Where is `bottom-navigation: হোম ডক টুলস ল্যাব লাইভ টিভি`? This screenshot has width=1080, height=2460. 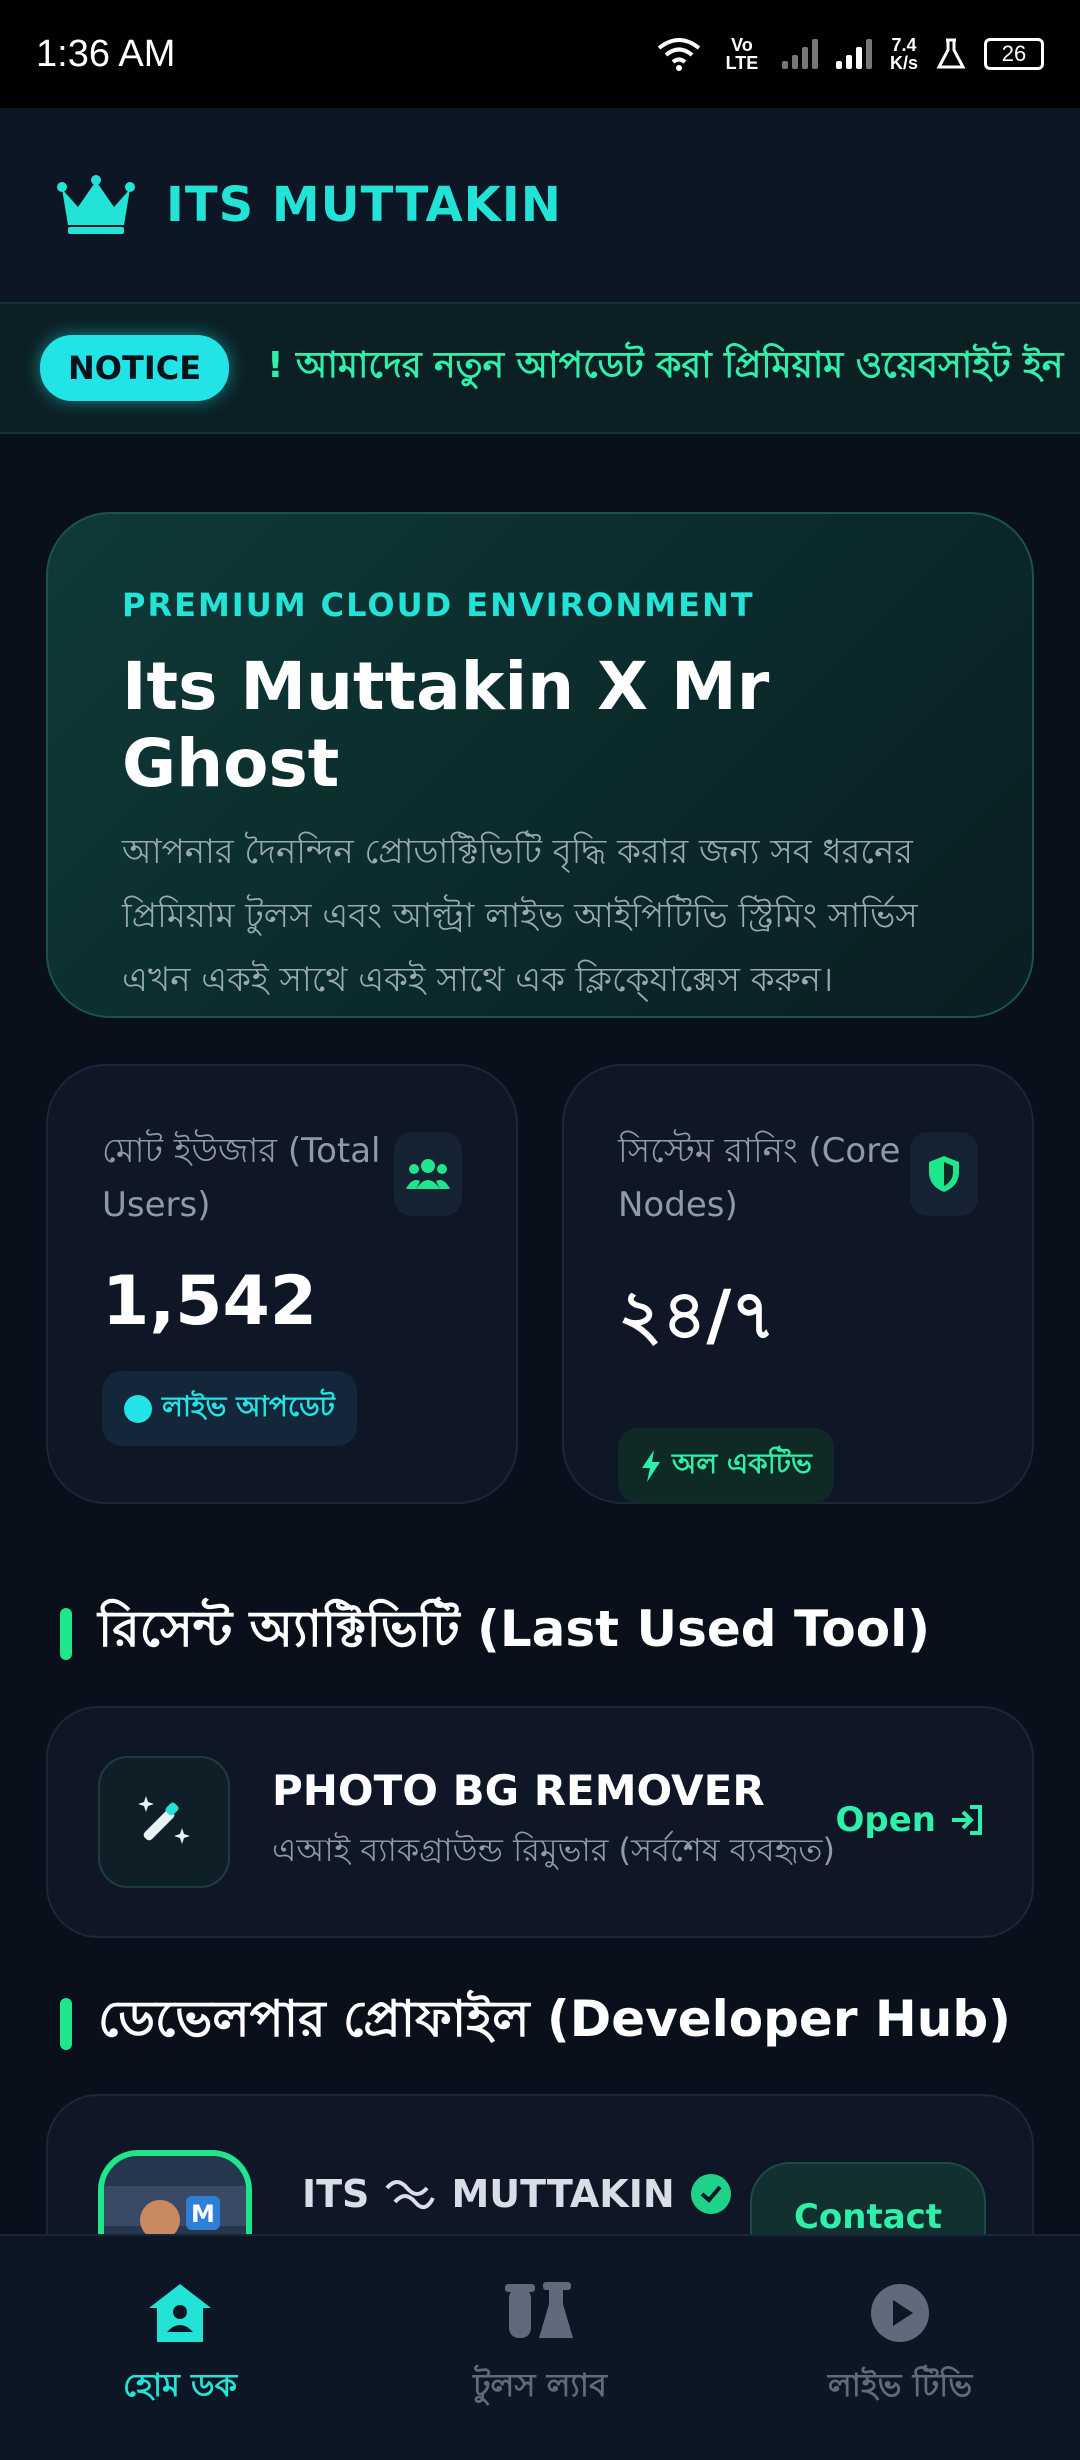 bottom-navigation: হোম ডক টুলস ল্যাব লাইভ টিভি is located at coordinates (540, 2347).